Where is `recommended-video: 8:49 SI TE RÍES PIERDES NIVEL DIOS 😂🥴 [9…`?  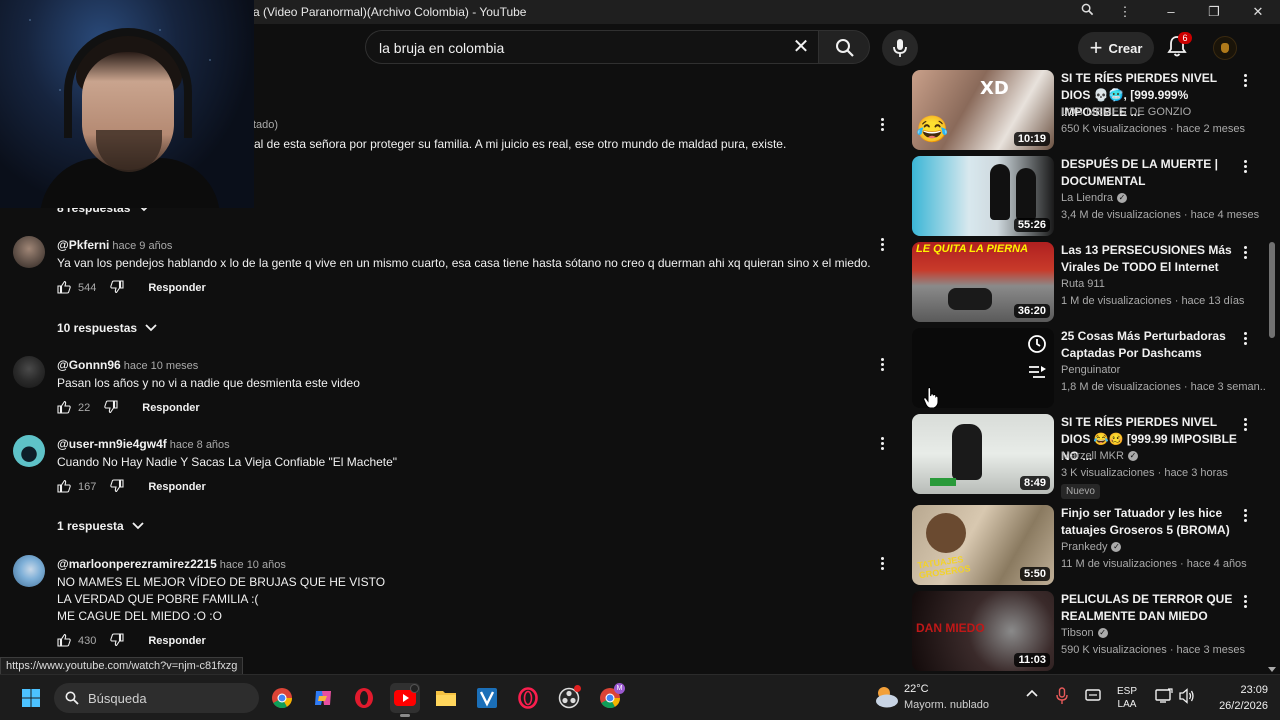 recommended-video: 8:49 SI TE RÍES PIERDES NIVEL DIOS 😂🥴 [9… is located at coordinates (1087, 456).